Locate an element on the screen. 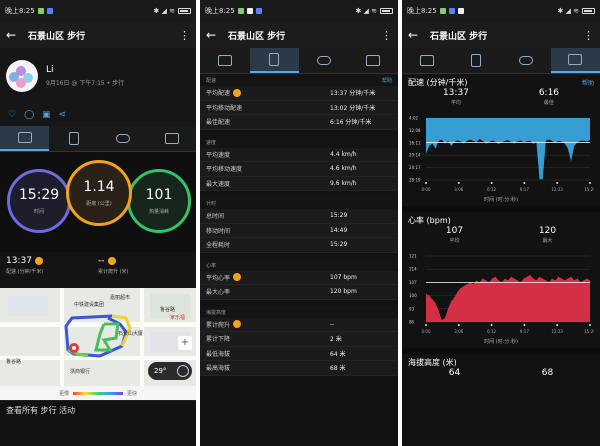 The image size is (600, 446). y-tick-label: 86 is located at coordinates (412, 322).